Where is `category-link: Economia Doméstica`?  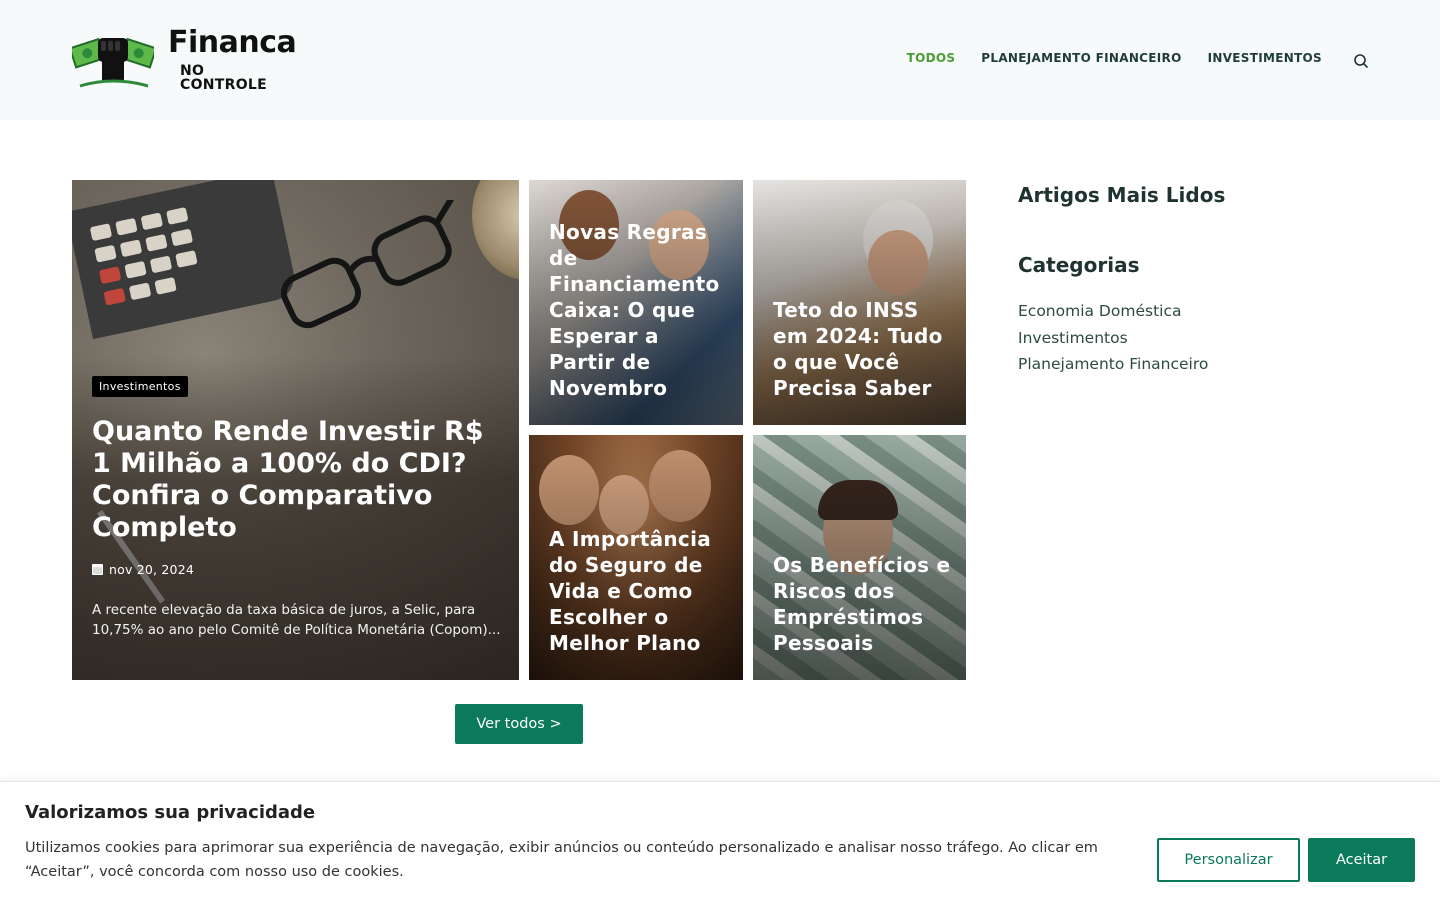 category-link: Economia Doméstica is located at coordinates (1113, 311).